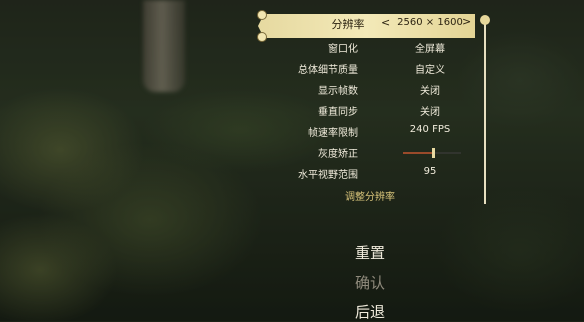  Describe the element at coordinates (370, 252) in the screenshot. I see `reset-button: 重置` at that location.